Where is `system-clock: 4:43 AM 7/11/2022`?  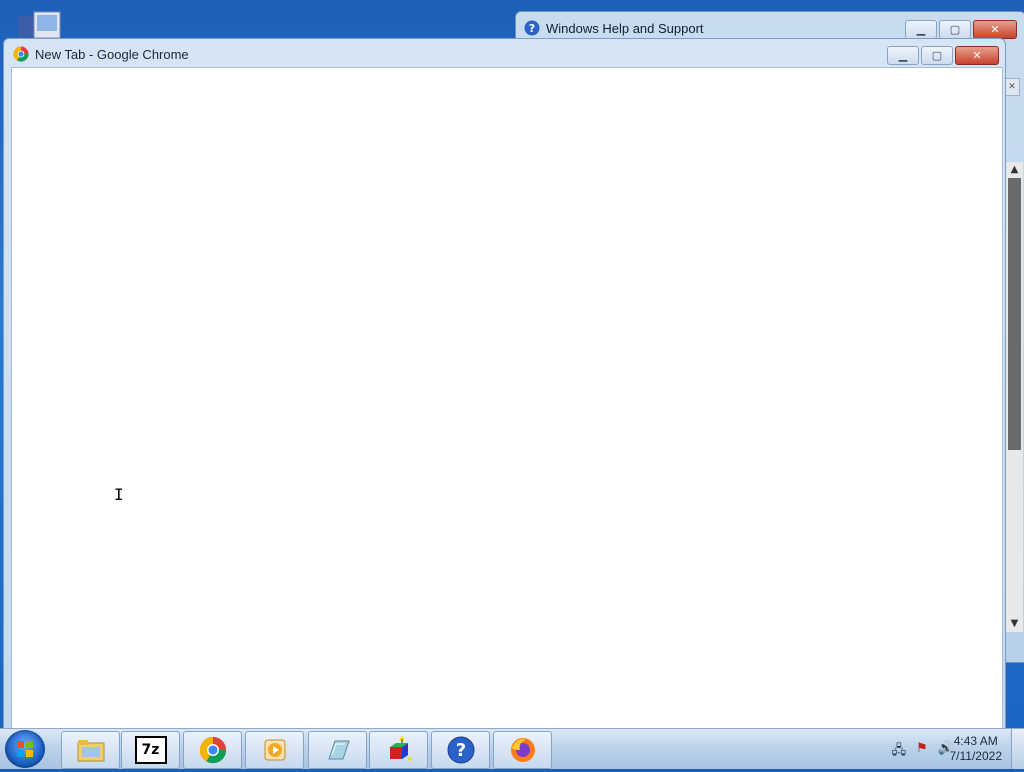 system-clock: 4:43 AM 7/11/2022 is located at coordinates (976, 749).